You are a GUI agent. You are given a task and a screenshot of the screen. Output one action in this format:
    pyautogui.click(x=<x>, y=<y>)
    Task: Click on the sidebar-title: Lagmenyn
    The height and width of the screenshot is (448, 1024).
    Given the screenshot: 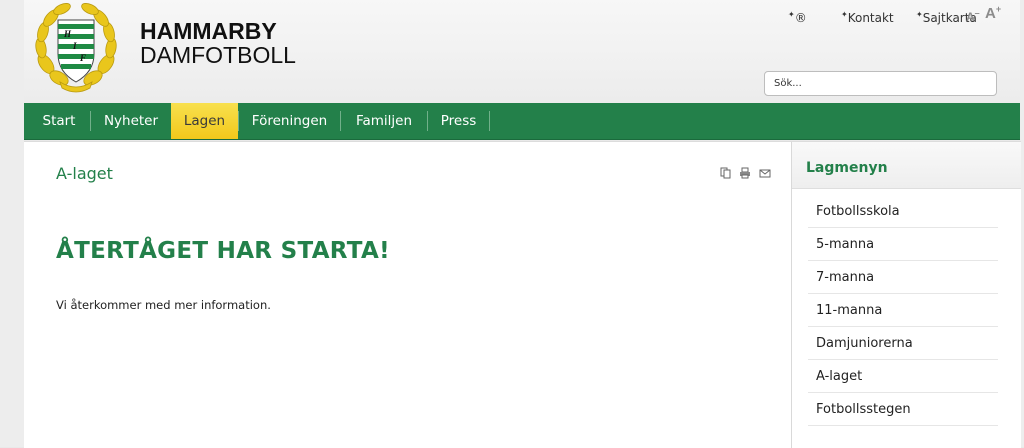 What is the action you would take?
    pyautogui.click(x=847, y=168)
    